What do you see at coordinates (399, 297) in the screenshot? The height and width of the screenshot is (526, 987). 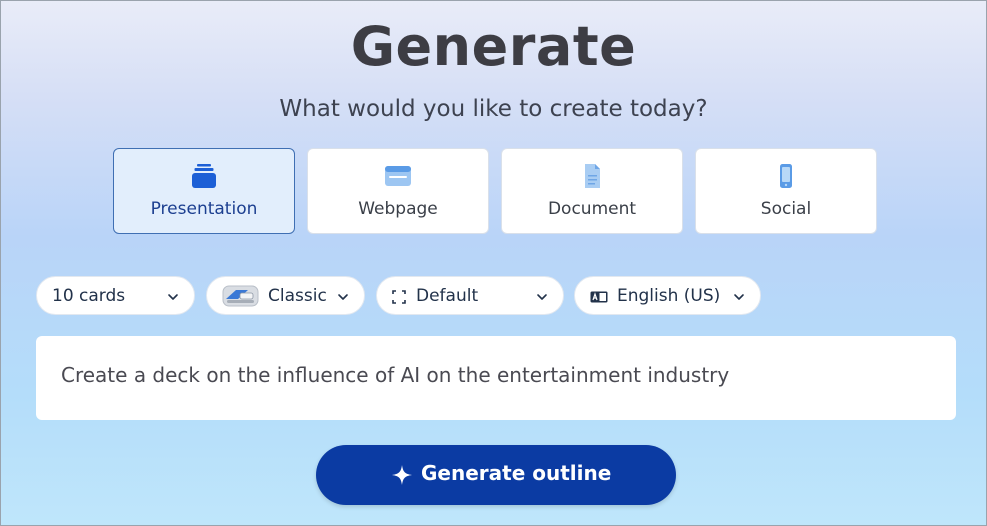 I see `aspect-frame-icon` at bounding box center [399, 297].